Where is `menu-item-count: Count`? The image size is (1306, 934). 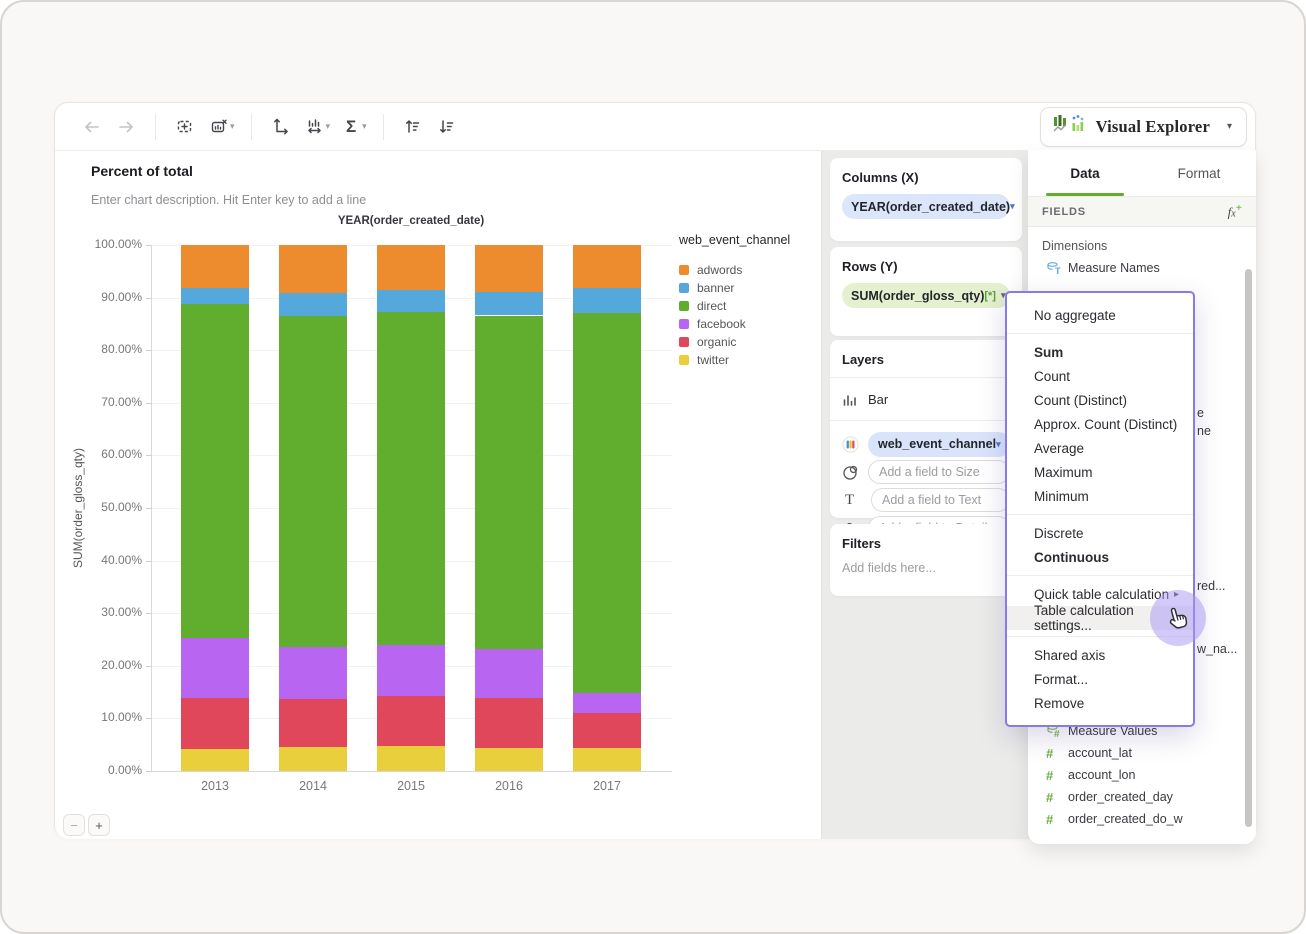 menu-item-count: Count is located at coordinates (1100, 376).